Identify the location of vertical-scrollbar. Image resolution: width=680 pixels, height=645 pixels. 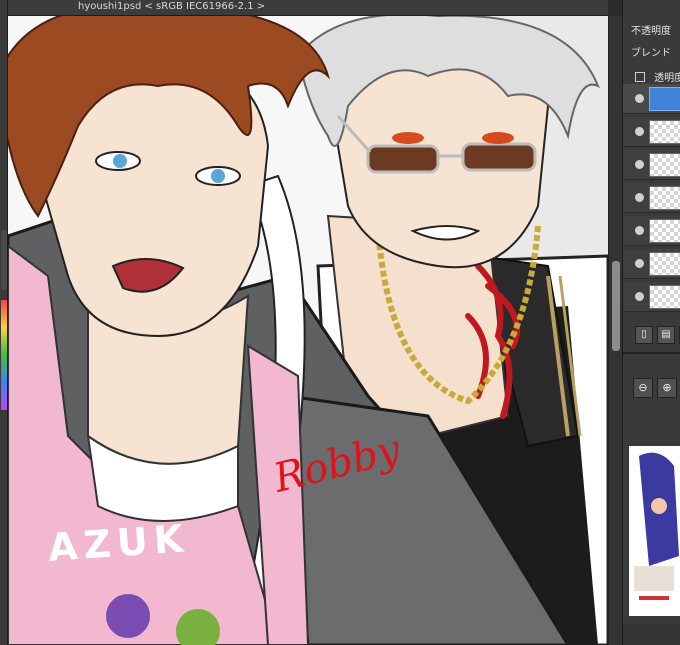
(615, 330).